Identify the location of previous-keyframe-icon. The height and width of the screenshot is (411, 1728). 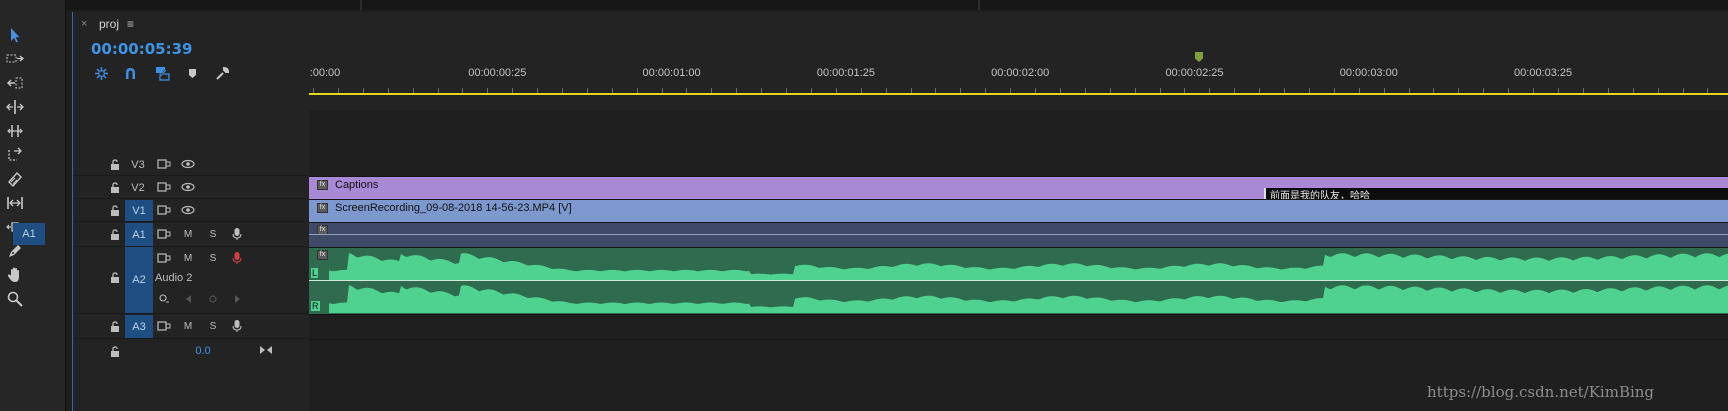
(189, 299).